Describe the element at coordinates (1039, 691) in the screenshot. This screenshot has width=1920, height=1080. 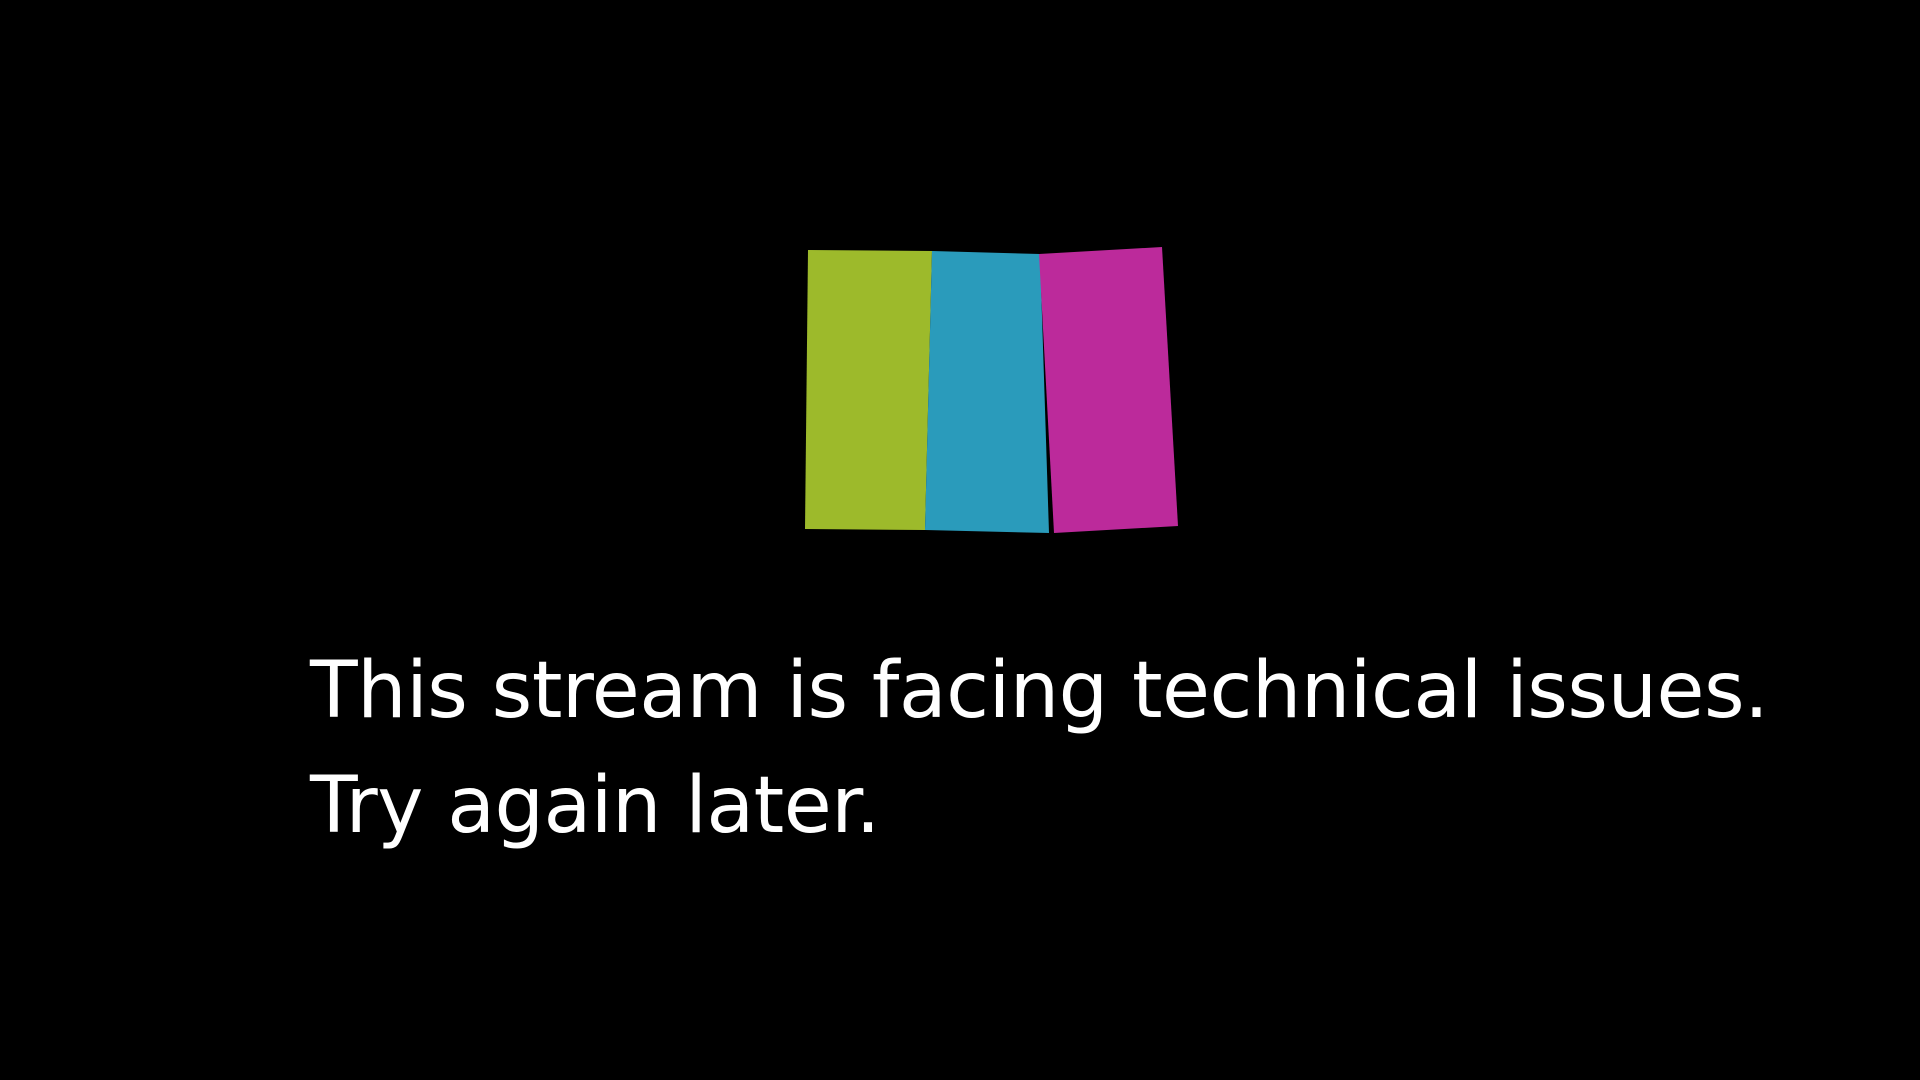
I see `error-message-line-1: This stream is facing technical issues.` at that location.